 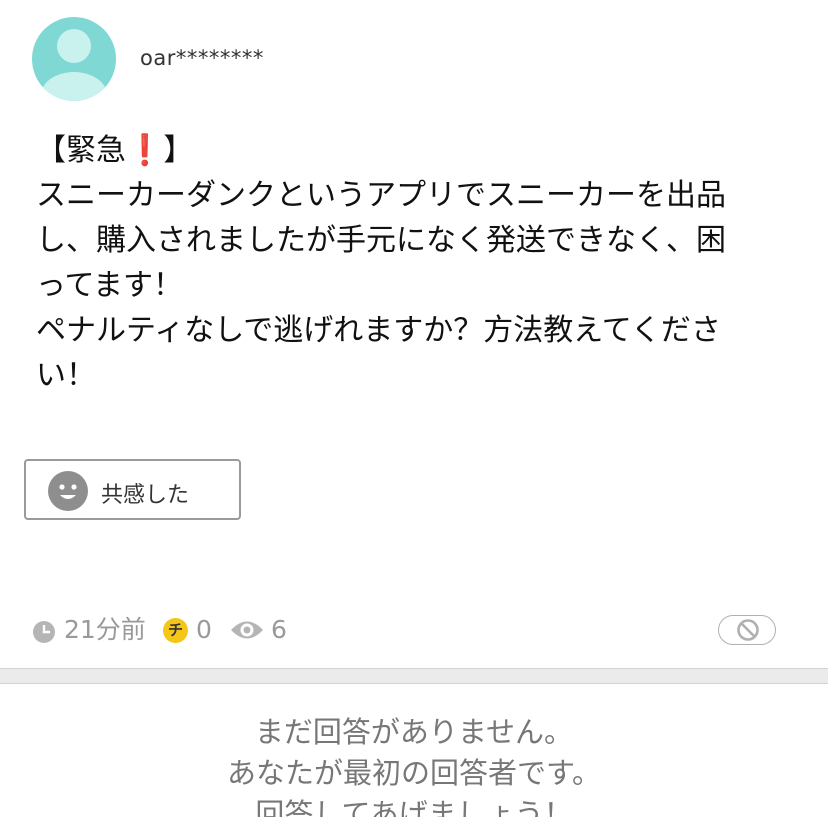 I want to click on coin-icon: チ, so click(x=175, y=630).